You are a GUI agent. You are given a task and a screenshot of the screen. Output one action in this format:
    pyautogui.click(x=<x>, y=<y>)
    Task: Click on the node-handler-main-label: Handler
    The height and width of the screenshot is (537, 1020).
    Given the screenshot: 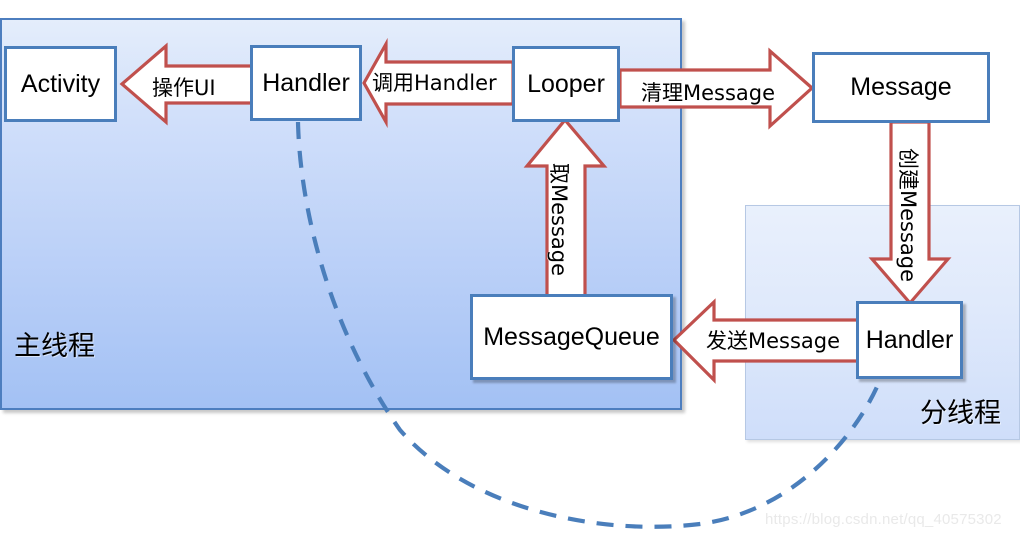 What is the action you would take?
    pyautogui.click(x=306, y=82)
    